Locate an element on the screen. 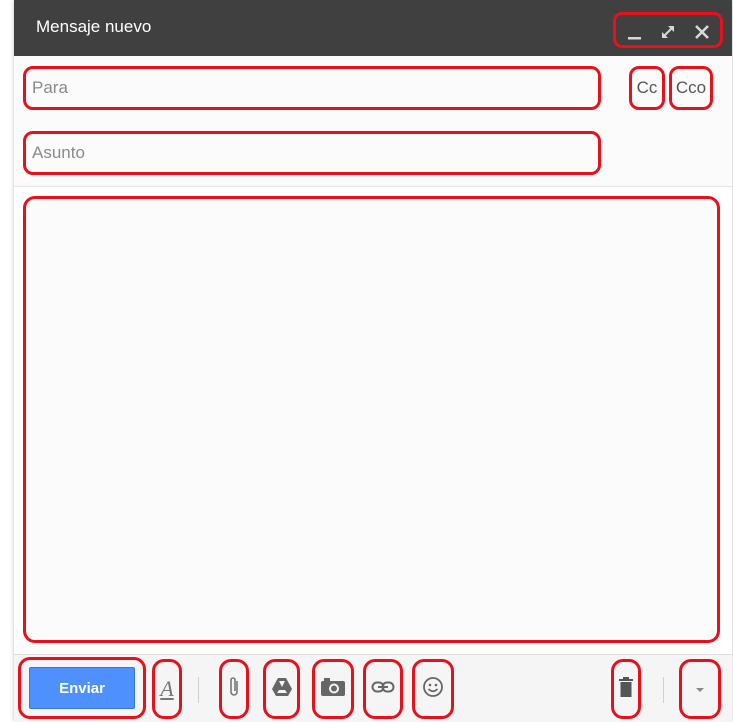 This screenshot has height=722, width=733. photo-button is located at coordinates (333, 689).